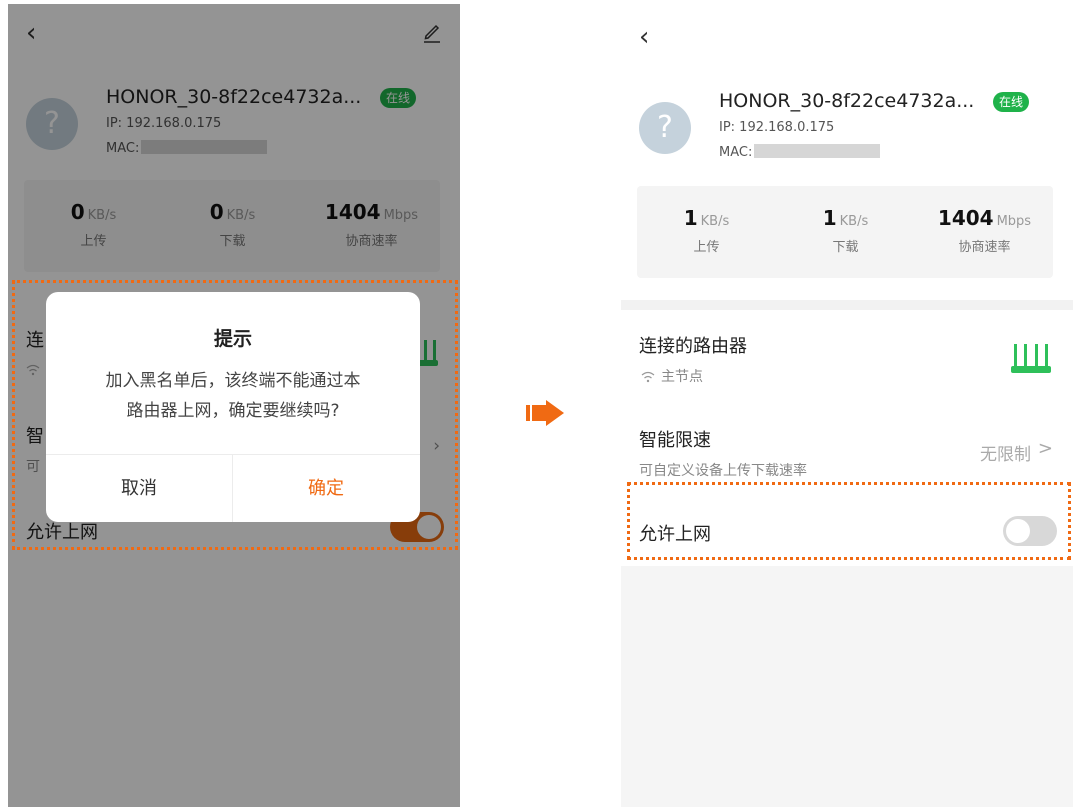  I want to click on connected-router-node: 主节点, so click(682, 377).